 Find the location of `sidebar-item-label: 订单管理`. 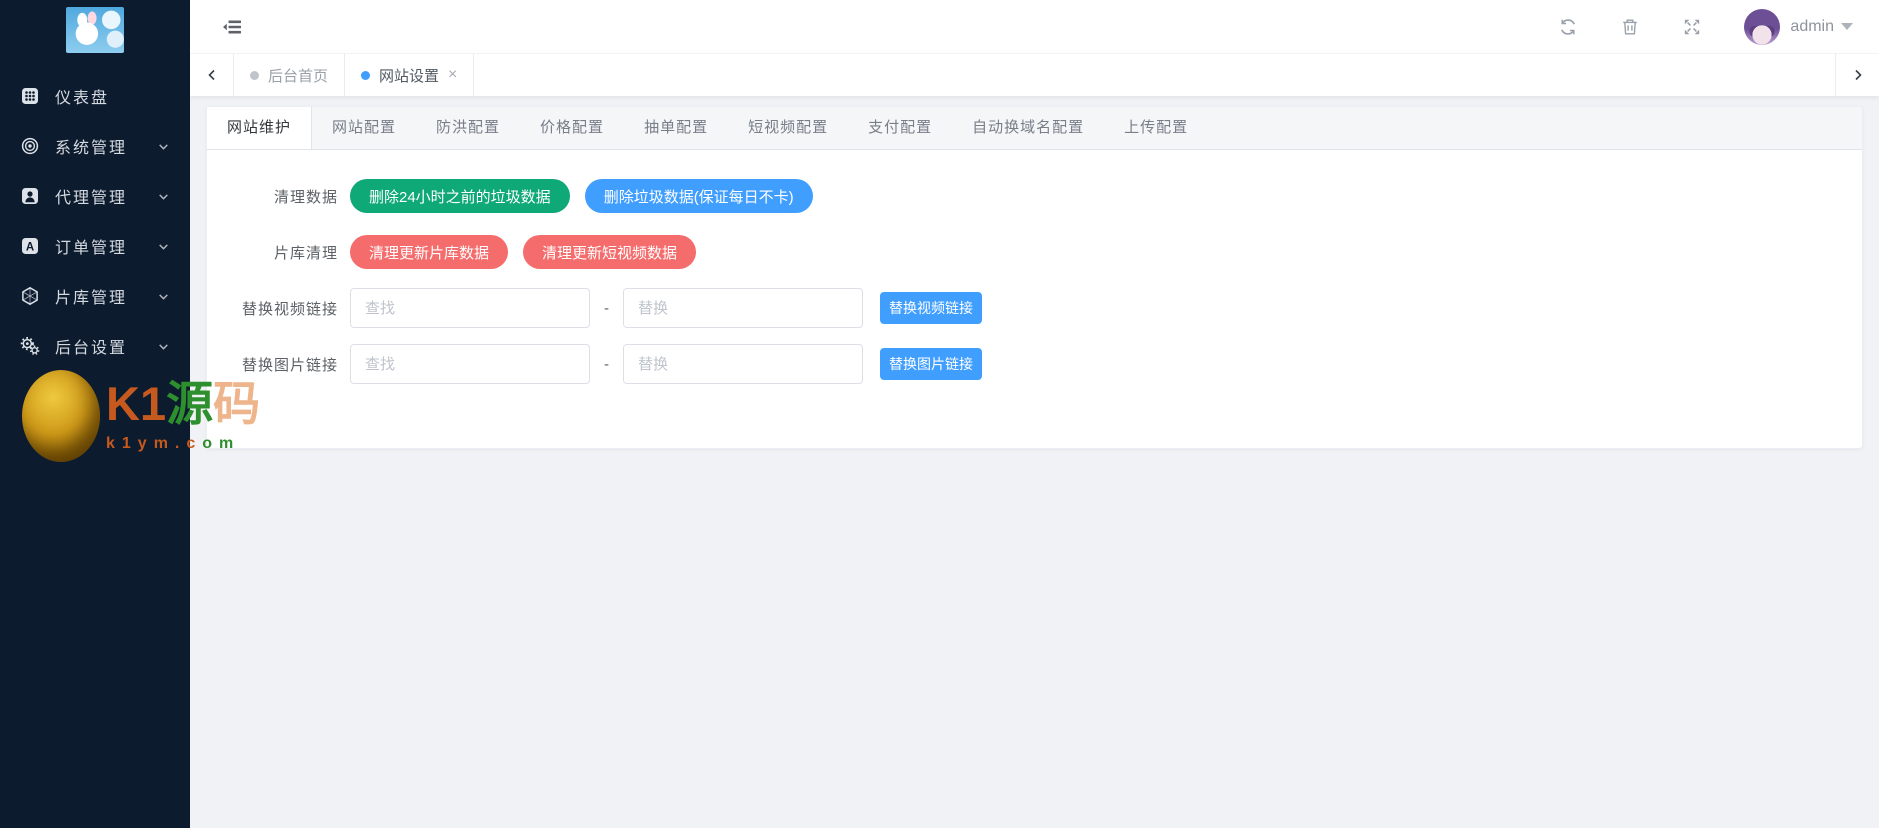

sidebar-item-label: 订单管理 is located at coordinates (91, 248).